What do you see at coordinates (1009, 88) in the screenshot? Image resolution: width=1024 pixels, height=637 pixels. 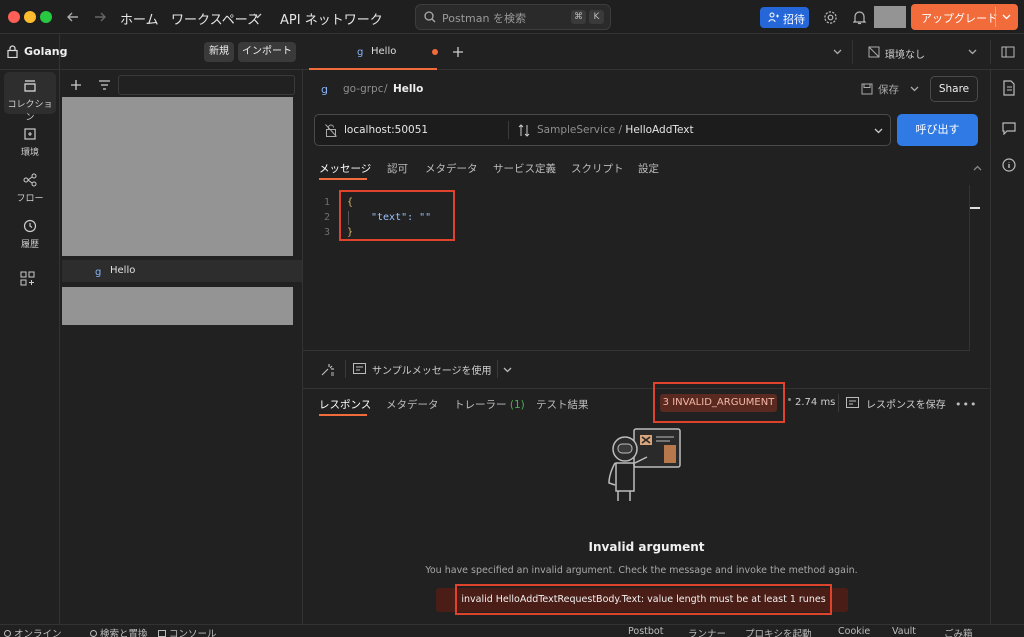 I see `documentation-icon` at bounding box center [1009, 88].